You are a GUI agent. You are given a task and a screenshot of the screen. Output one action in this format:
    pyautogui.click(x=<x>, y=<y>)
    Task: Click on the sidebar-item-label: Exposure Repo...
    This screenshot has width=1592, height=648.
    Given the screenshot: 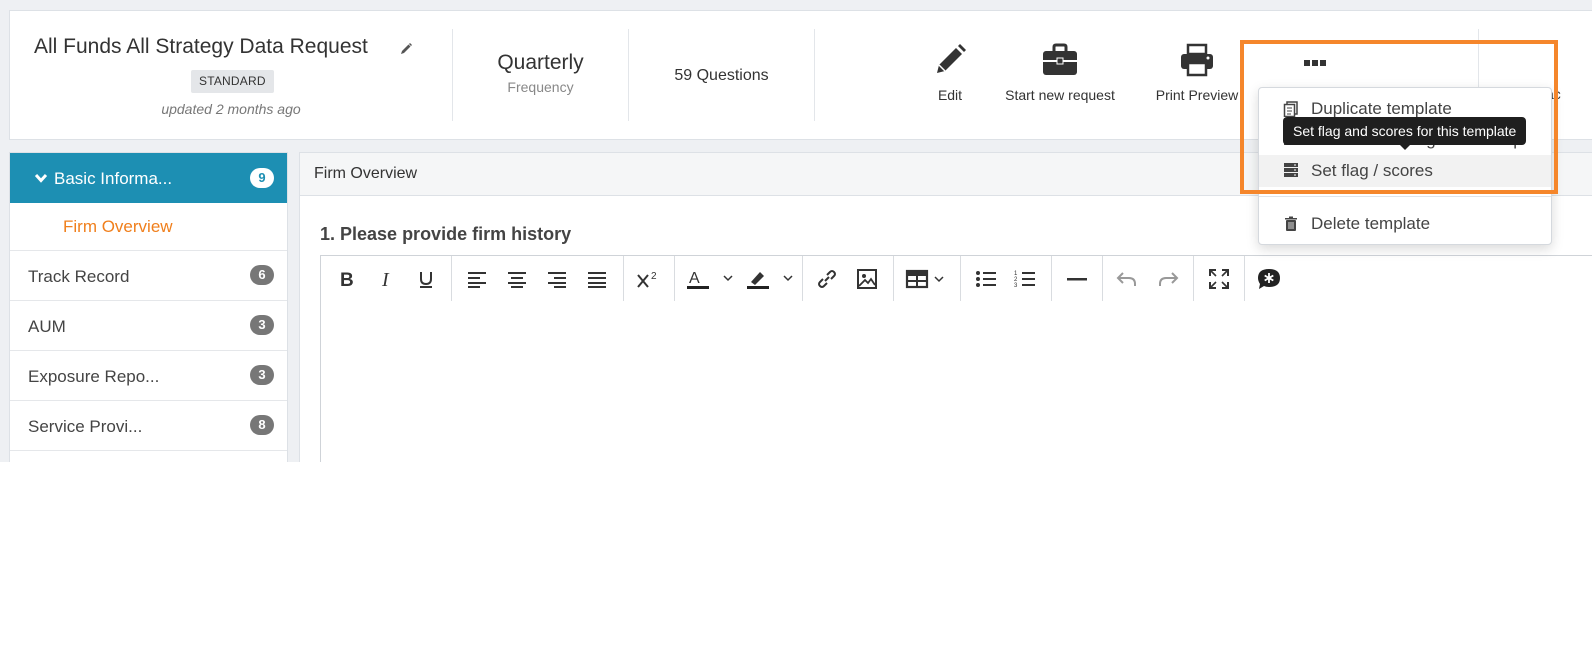 What is the action you would take?
    pyautogui.click(x=94, y=376)
    